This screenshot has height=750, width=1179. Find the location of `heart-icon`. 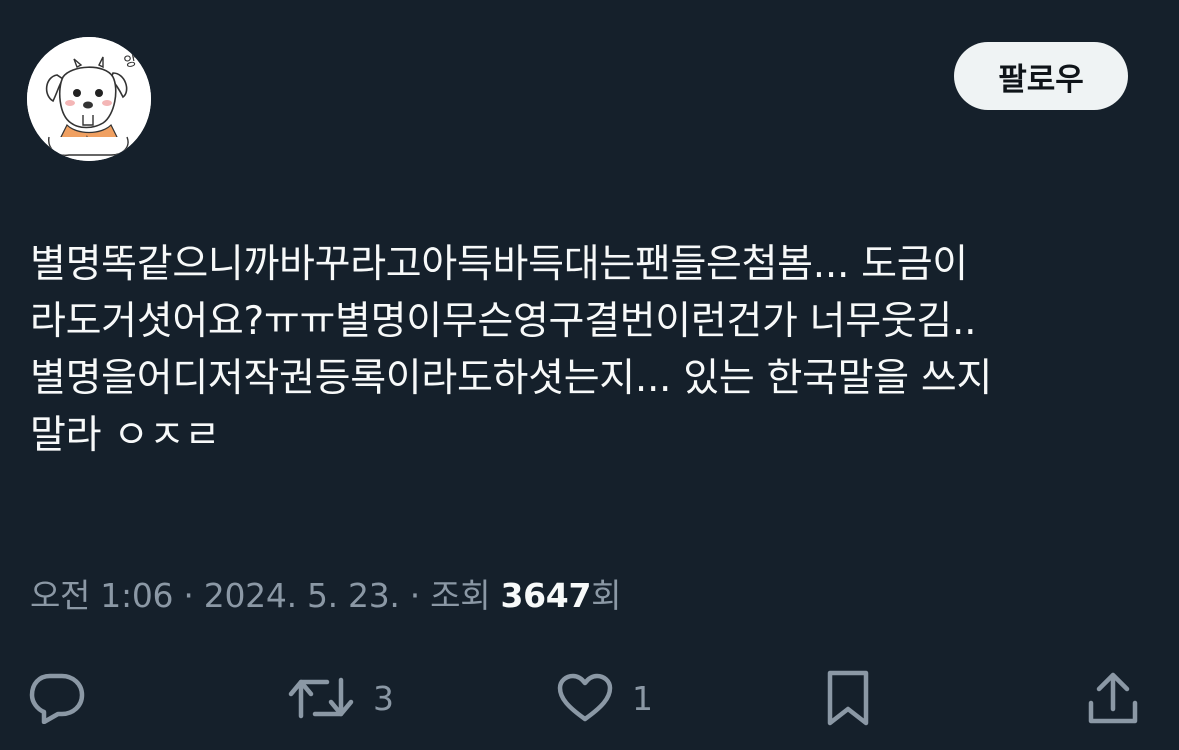

heart-icon is located at coordinates (585, 697).